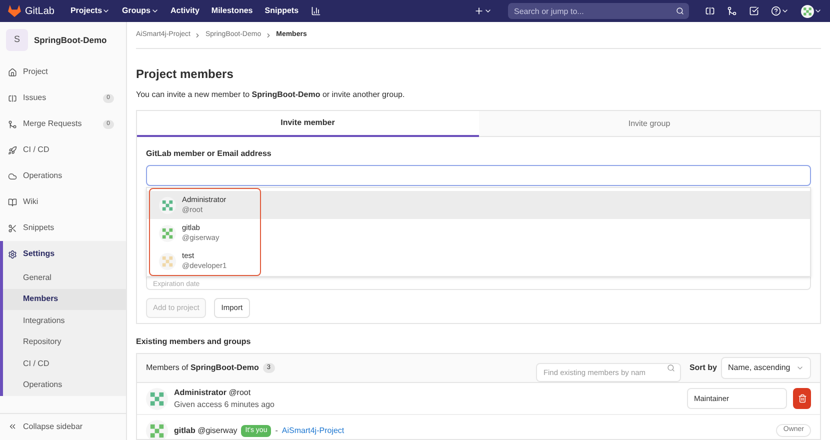 The width and height of the screenshot is (830, 440). Describe the element at coordinates (70, 40) in the screenshot. I see `project-name: SpringBoot-Demo` at that location.